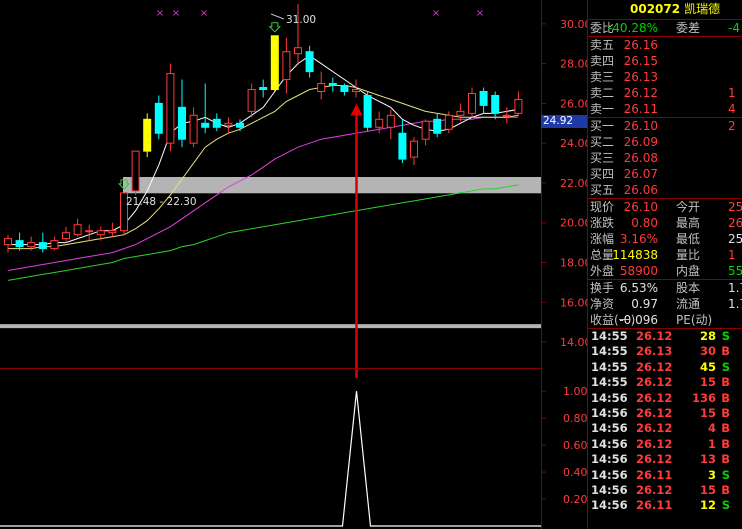  What do you see at coordinates (702, 9) in the screenshot?
I see `stock-name: 凯瑞德` at bounding box center [702, 9].